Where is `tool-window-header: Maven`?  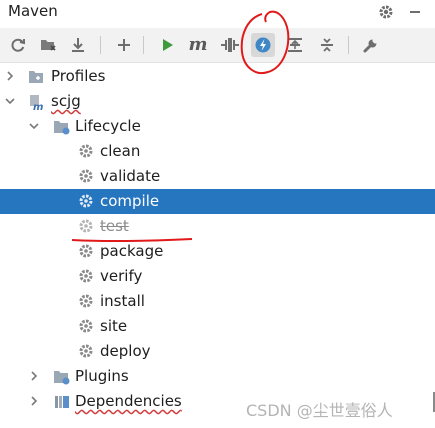 tool-window-header: Maven is located at coordinates (217, 13).